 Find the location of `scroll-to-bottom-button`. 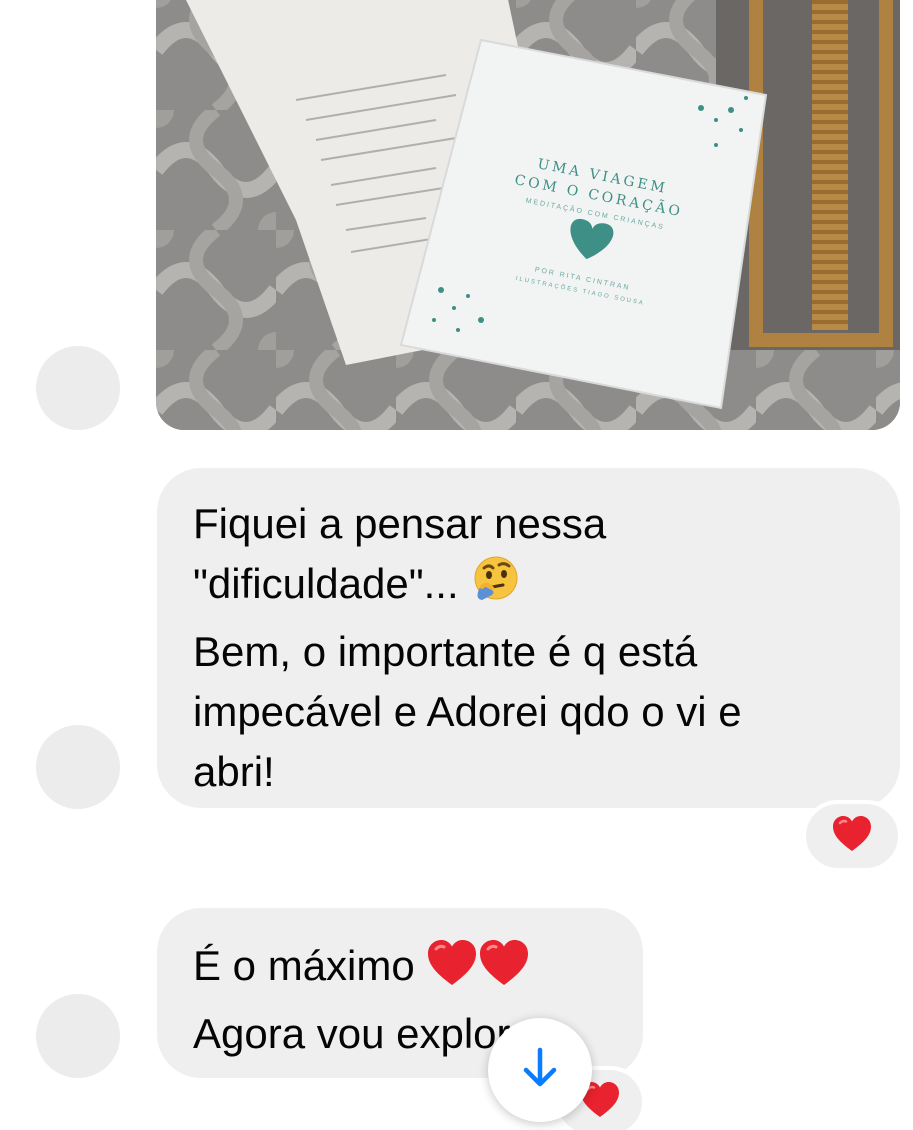

scroll-to-bottom-button is located at coordinates (540, 1070).